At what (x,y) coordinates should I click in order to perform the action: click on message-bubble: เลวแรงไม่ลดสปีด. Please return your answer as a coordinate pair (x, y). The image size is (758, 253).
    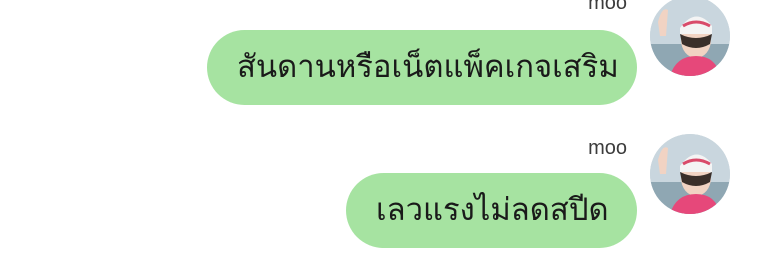
    Looking at the image, I should click on (491, 210).